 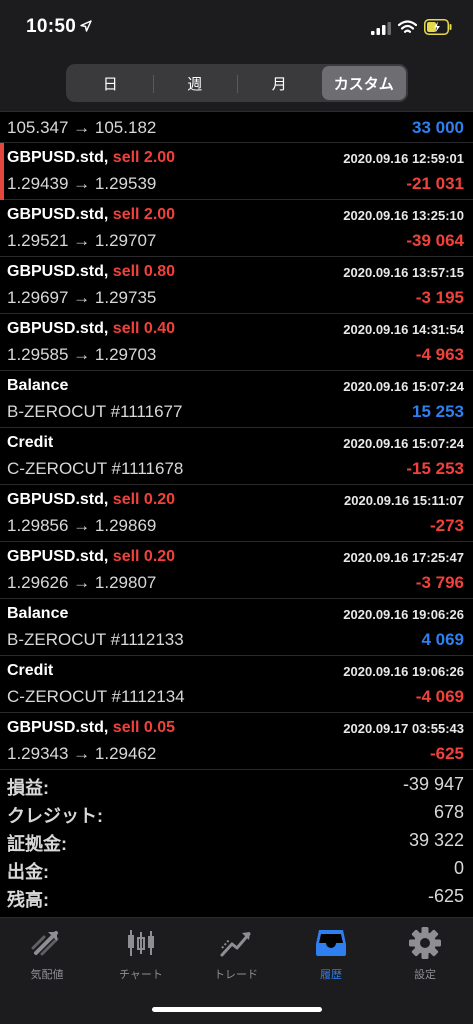 I want to click on row-profit: -3 195, so click(x=439, y=297).